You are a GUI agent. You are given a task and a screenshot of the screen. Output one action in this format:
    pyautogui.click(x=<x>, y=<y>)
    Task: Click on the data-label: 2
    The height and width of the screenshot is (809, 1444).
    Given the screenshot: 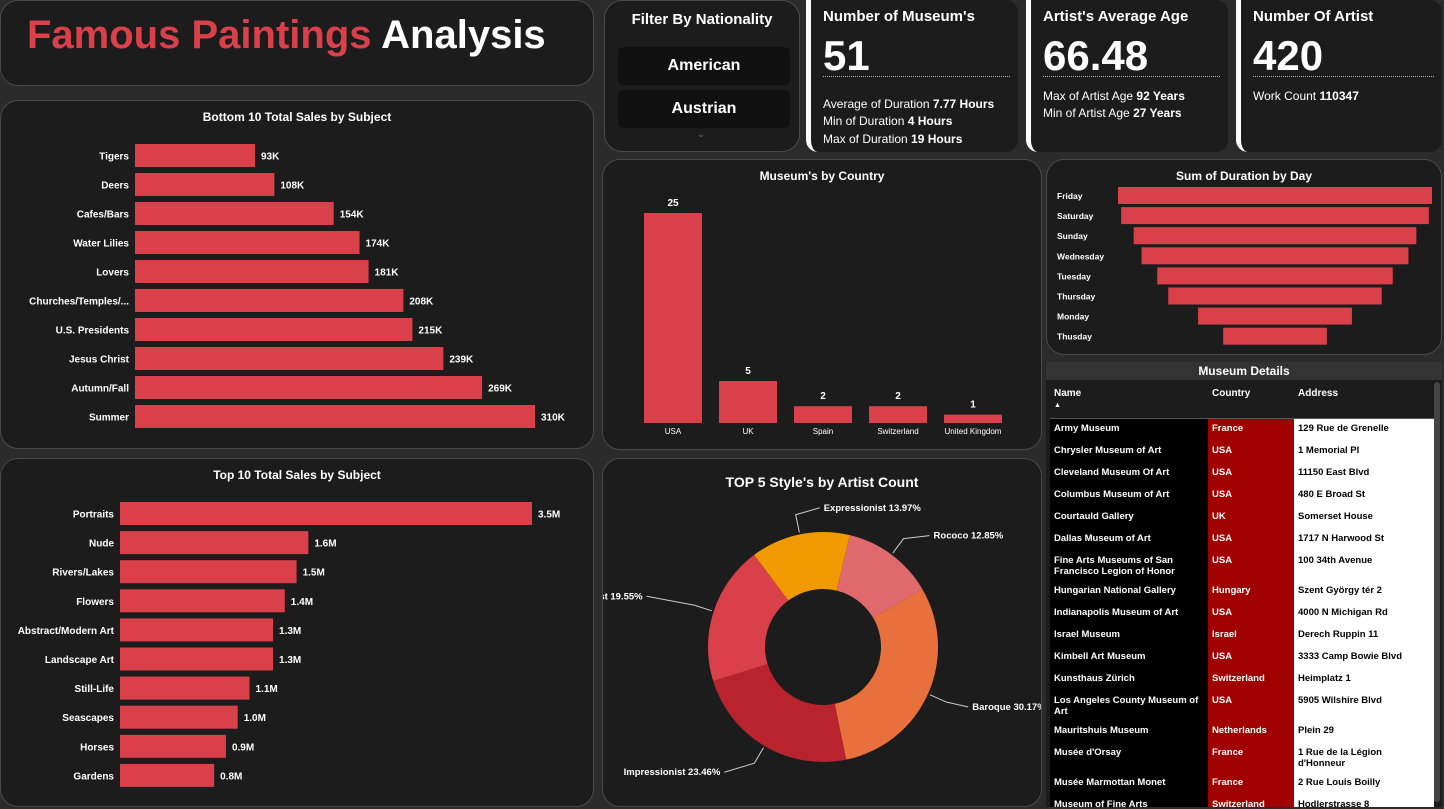 What is the action you would take?
    pyautogui.click(x=898, y=396)
    